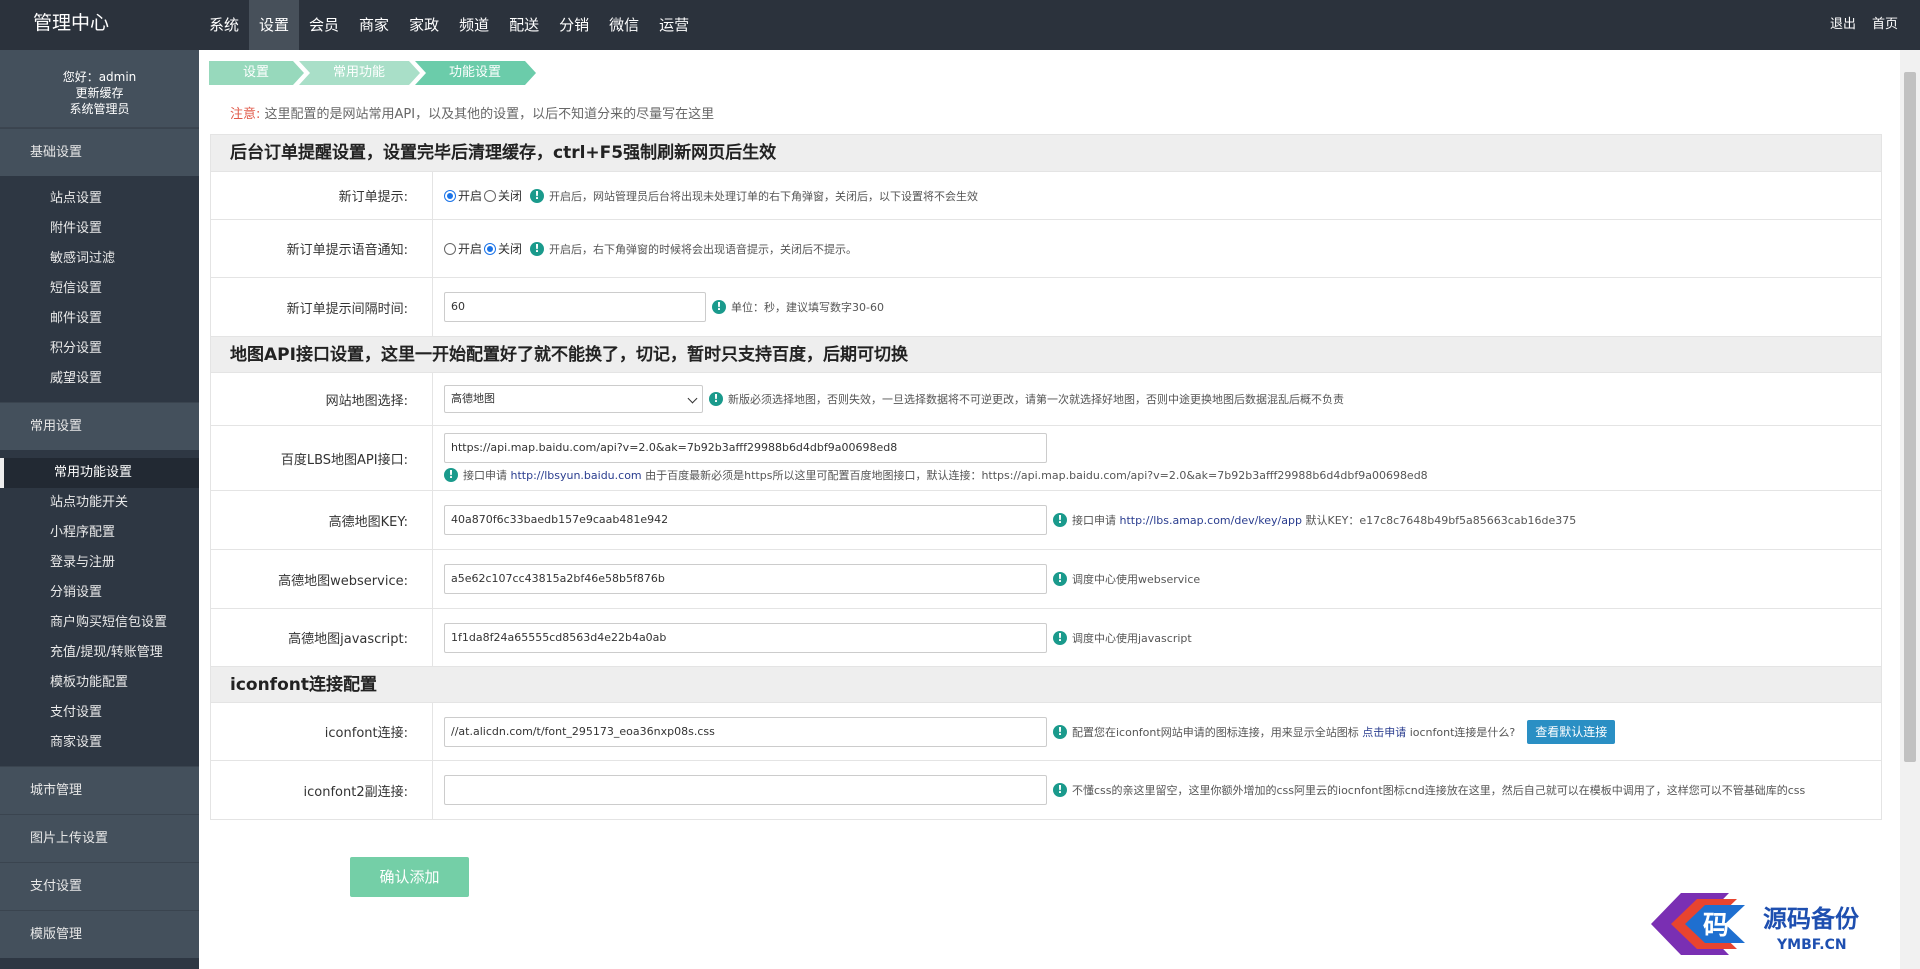  Describe the element at coordinates (324, 25) in the screenshot. I see `top-nav-item: 会员` at that location.